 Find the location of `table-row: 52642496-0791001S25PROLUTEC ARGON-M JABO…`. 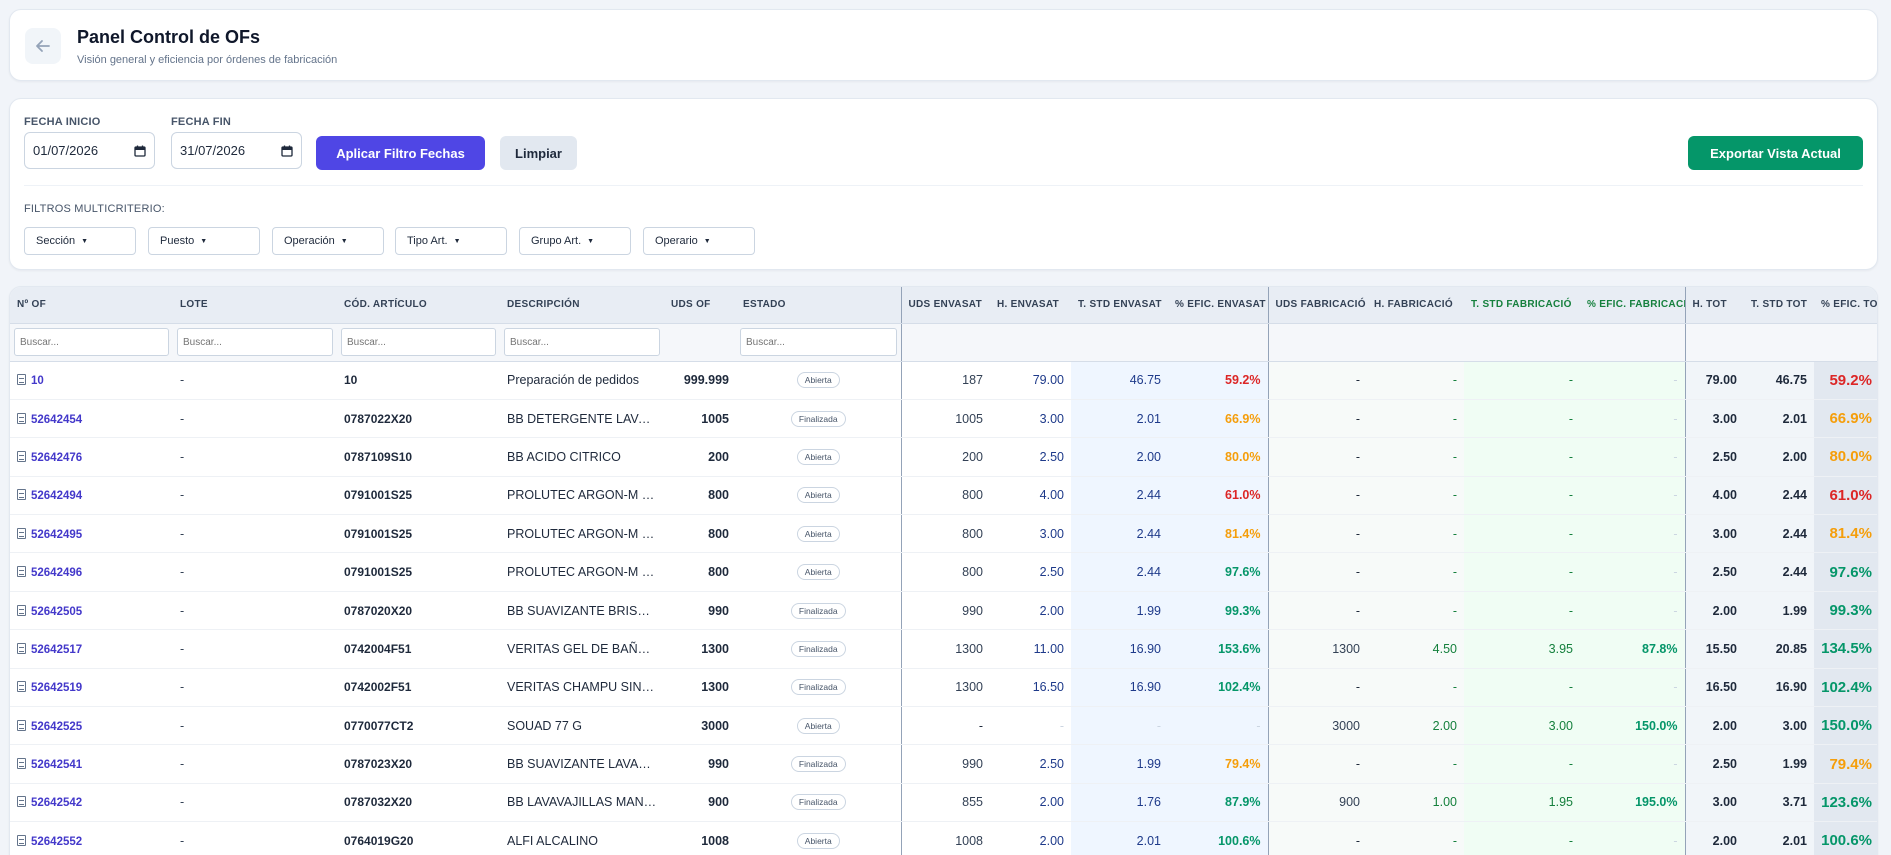

table-row: 52642496-0791001S25PROLUTEC ARGON-M JABO… is located at coordinates (943, 572).